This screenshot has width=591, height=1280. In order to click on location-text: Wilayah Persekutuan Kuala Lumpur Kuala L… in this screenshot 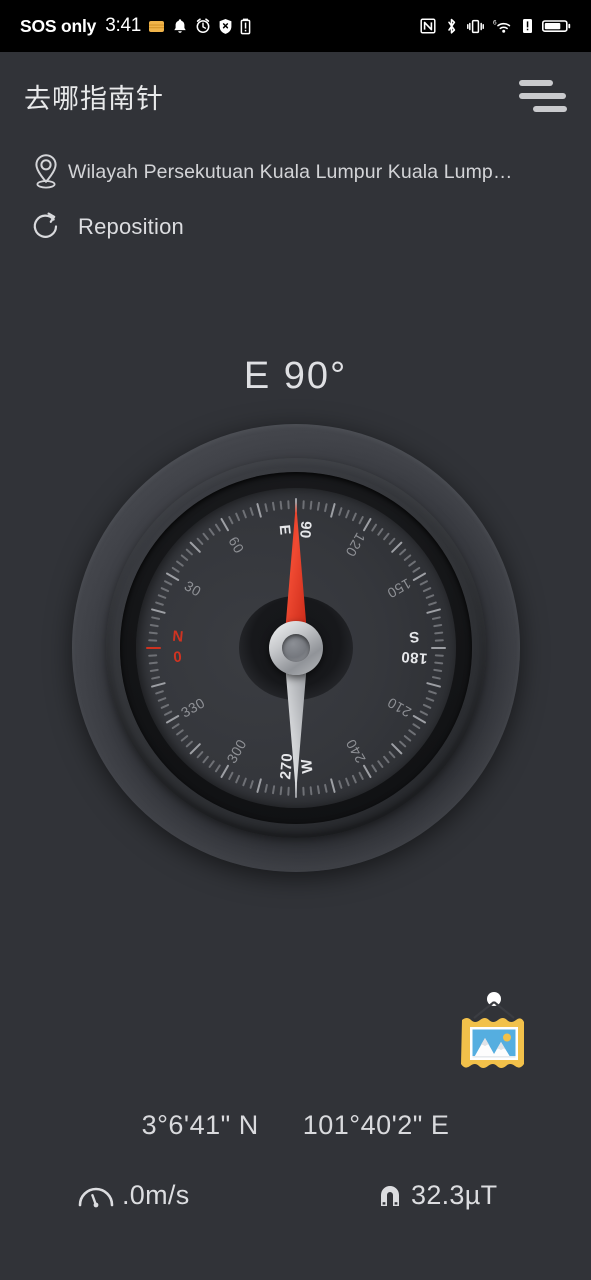, I will do `click(290, 171)`.